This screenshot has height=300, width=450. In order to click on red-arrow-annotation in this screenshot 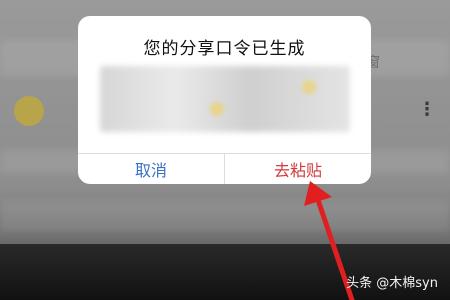, I will do `click(329, 240)`.